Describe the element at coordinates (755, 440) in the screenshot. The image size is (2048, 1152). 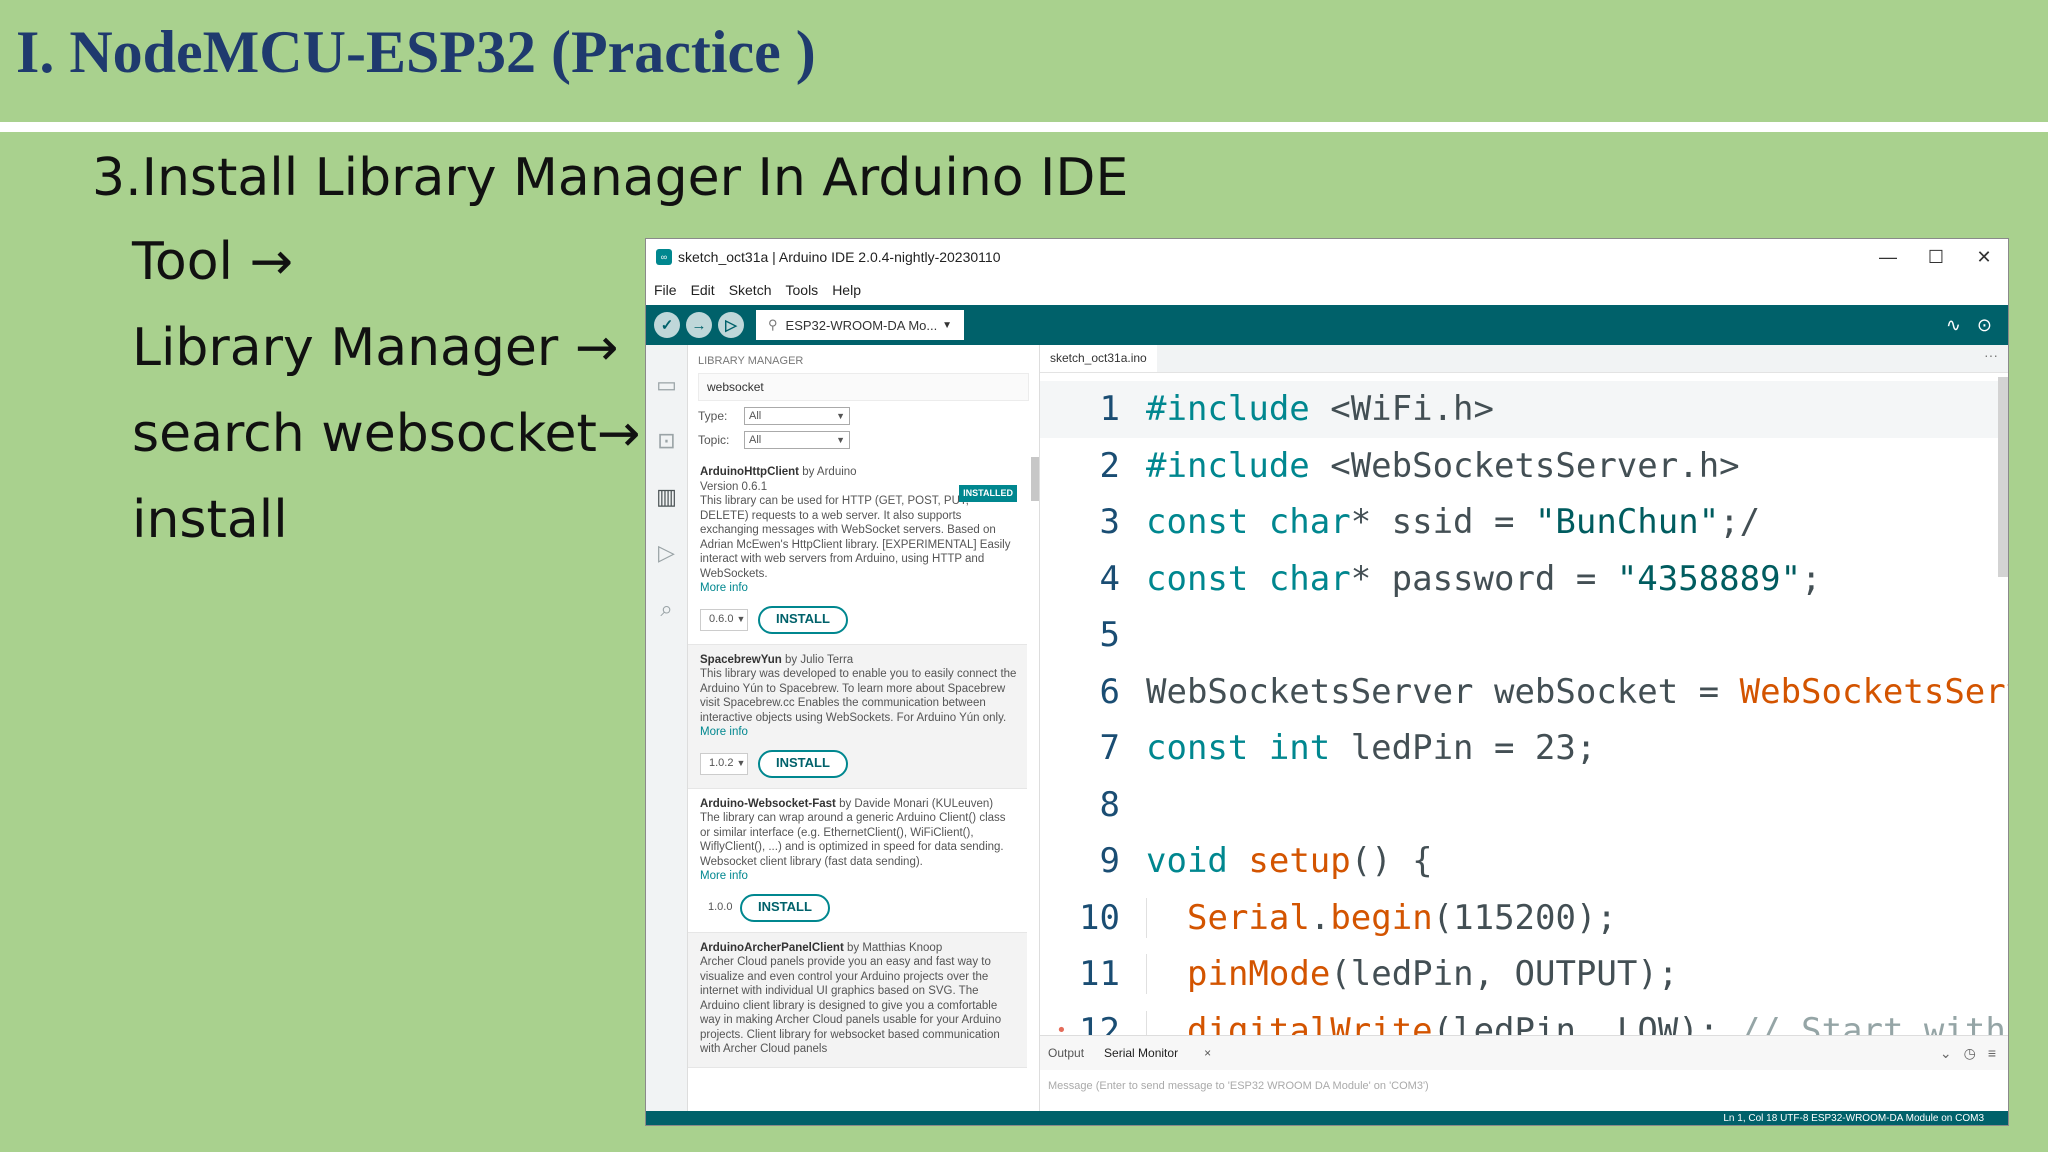
I see `topic-filter-value: All` at that location.